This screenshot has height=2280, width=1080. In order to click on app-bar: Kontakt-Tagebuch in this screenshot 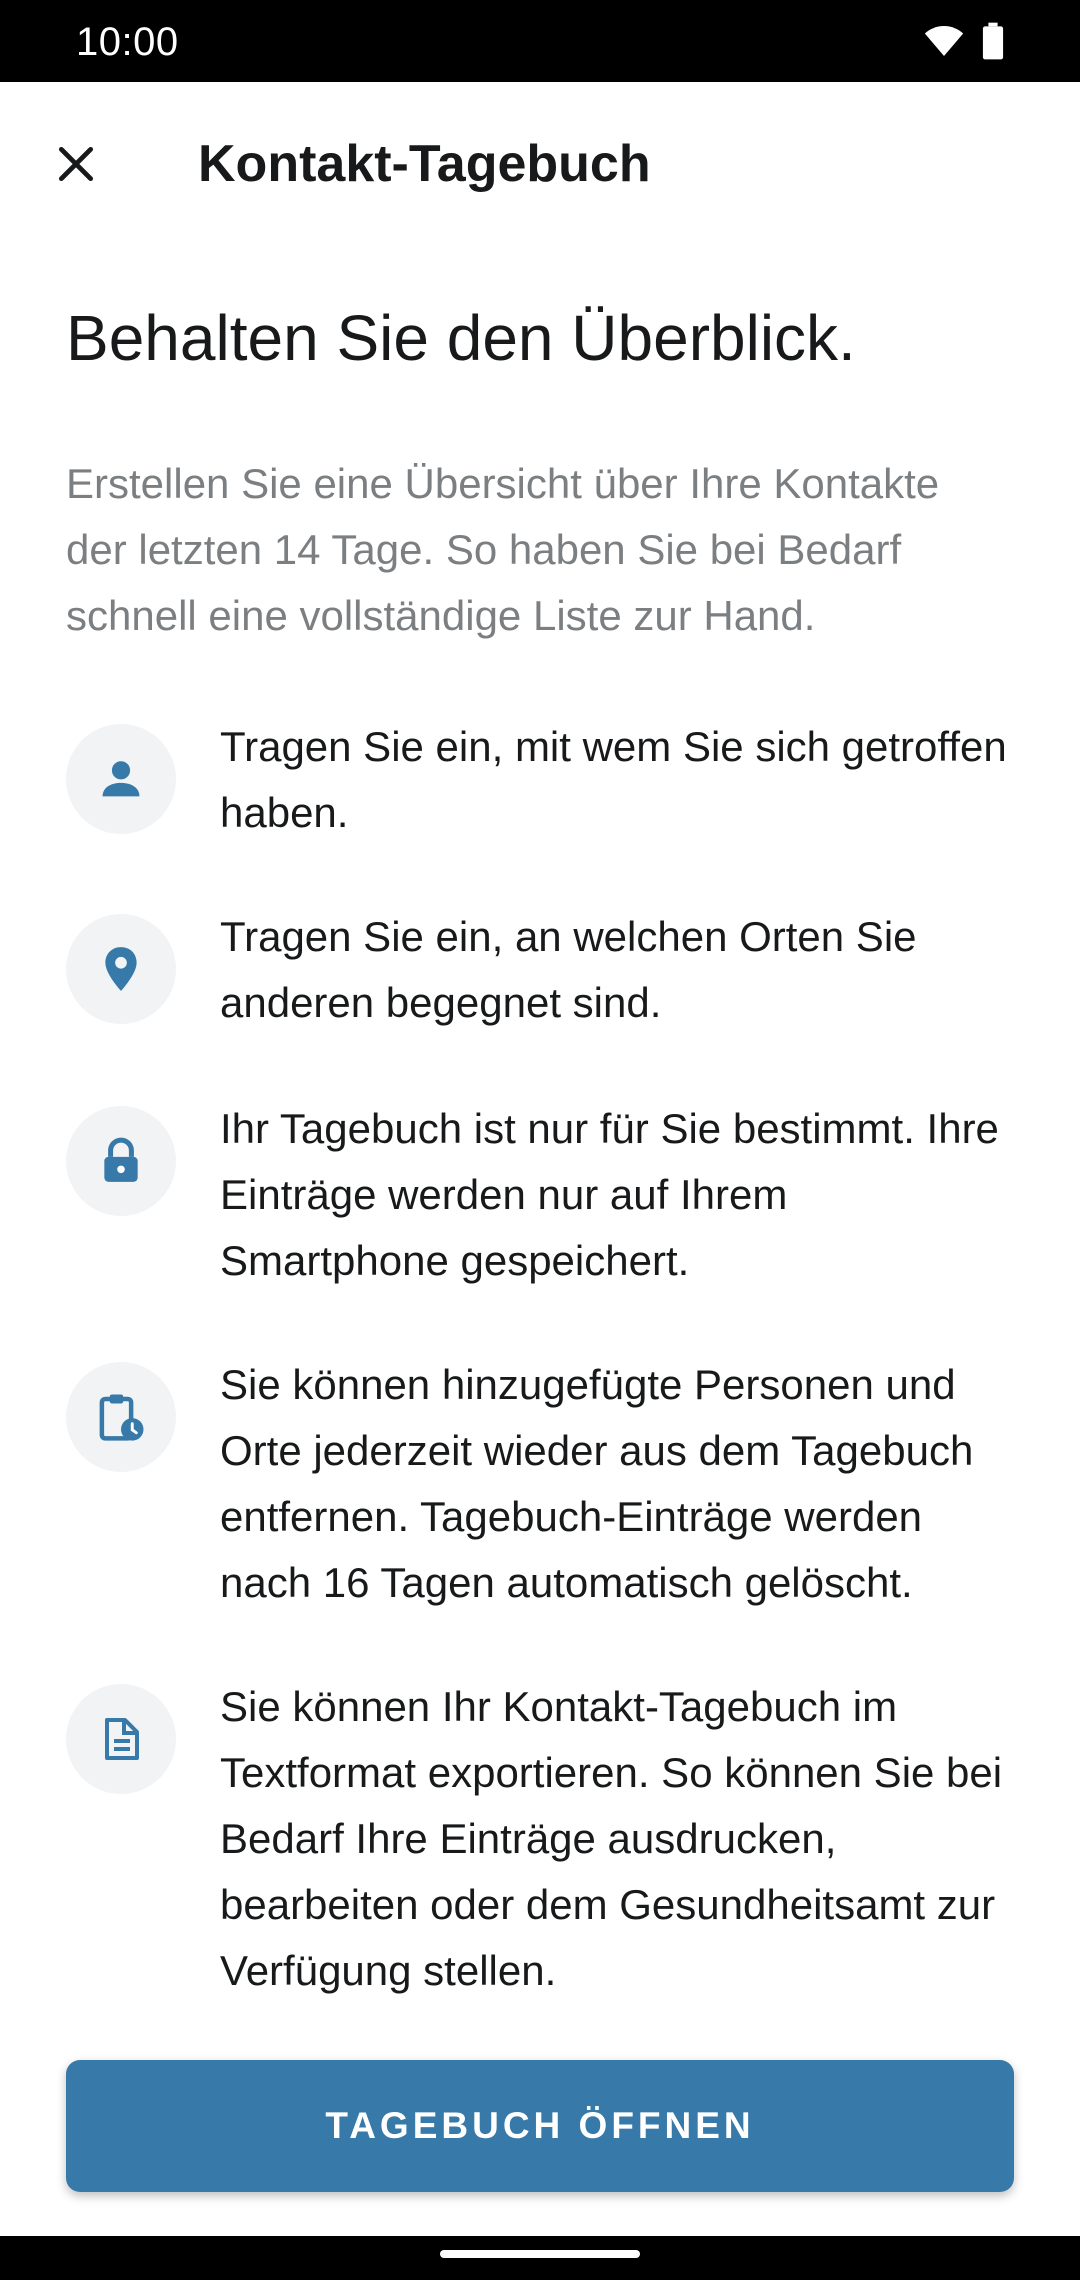, I will do `click(540, 162)`.